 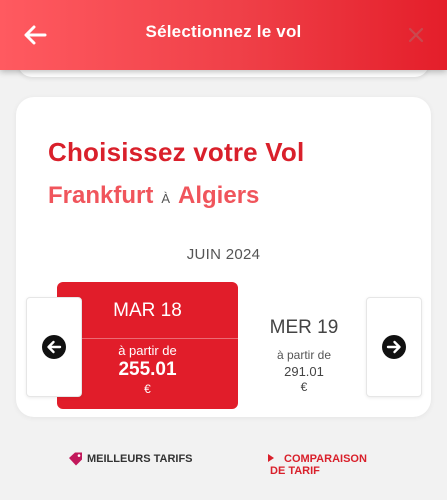 I want to click on date-card-day: MAR 18, so click(x=147, y=310).